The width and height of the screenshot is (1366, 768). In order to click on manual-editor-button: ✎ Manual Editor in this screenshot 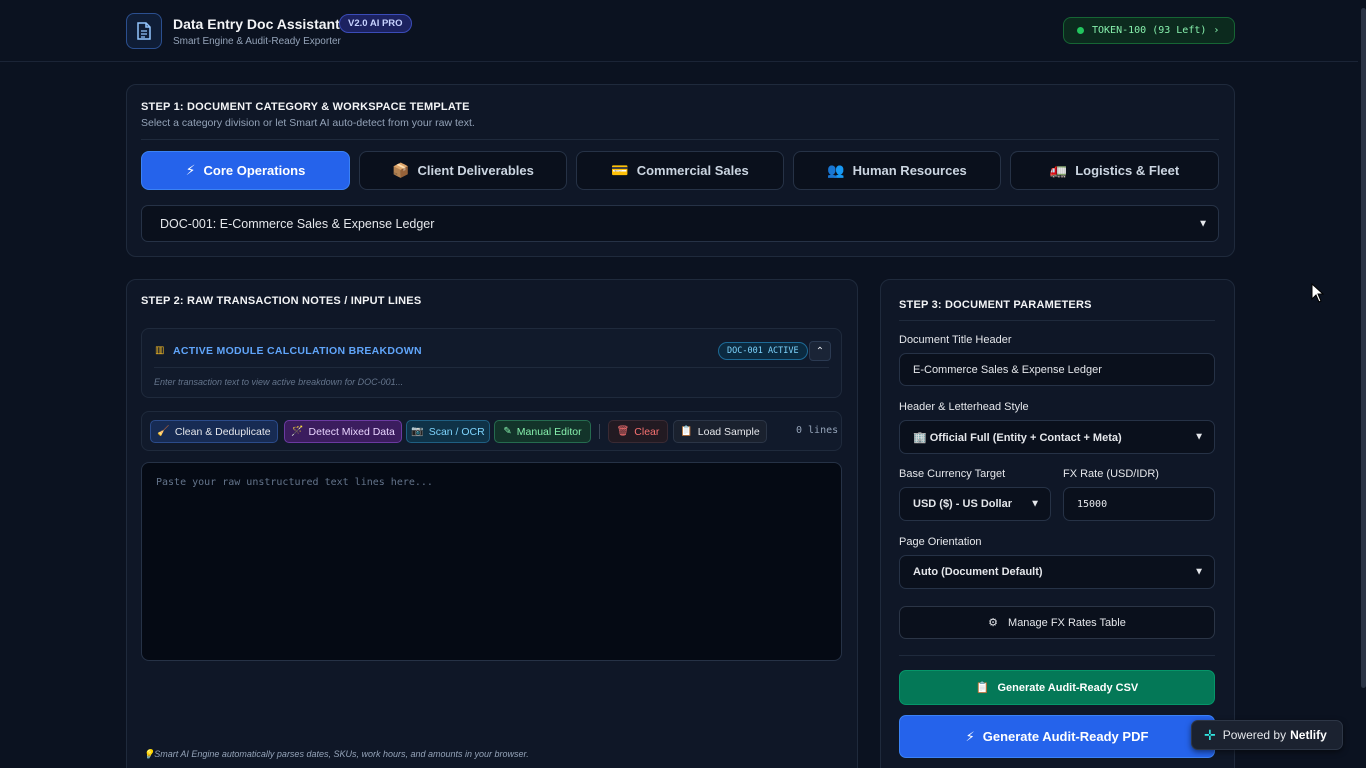, I will do `click(542, 431)`.